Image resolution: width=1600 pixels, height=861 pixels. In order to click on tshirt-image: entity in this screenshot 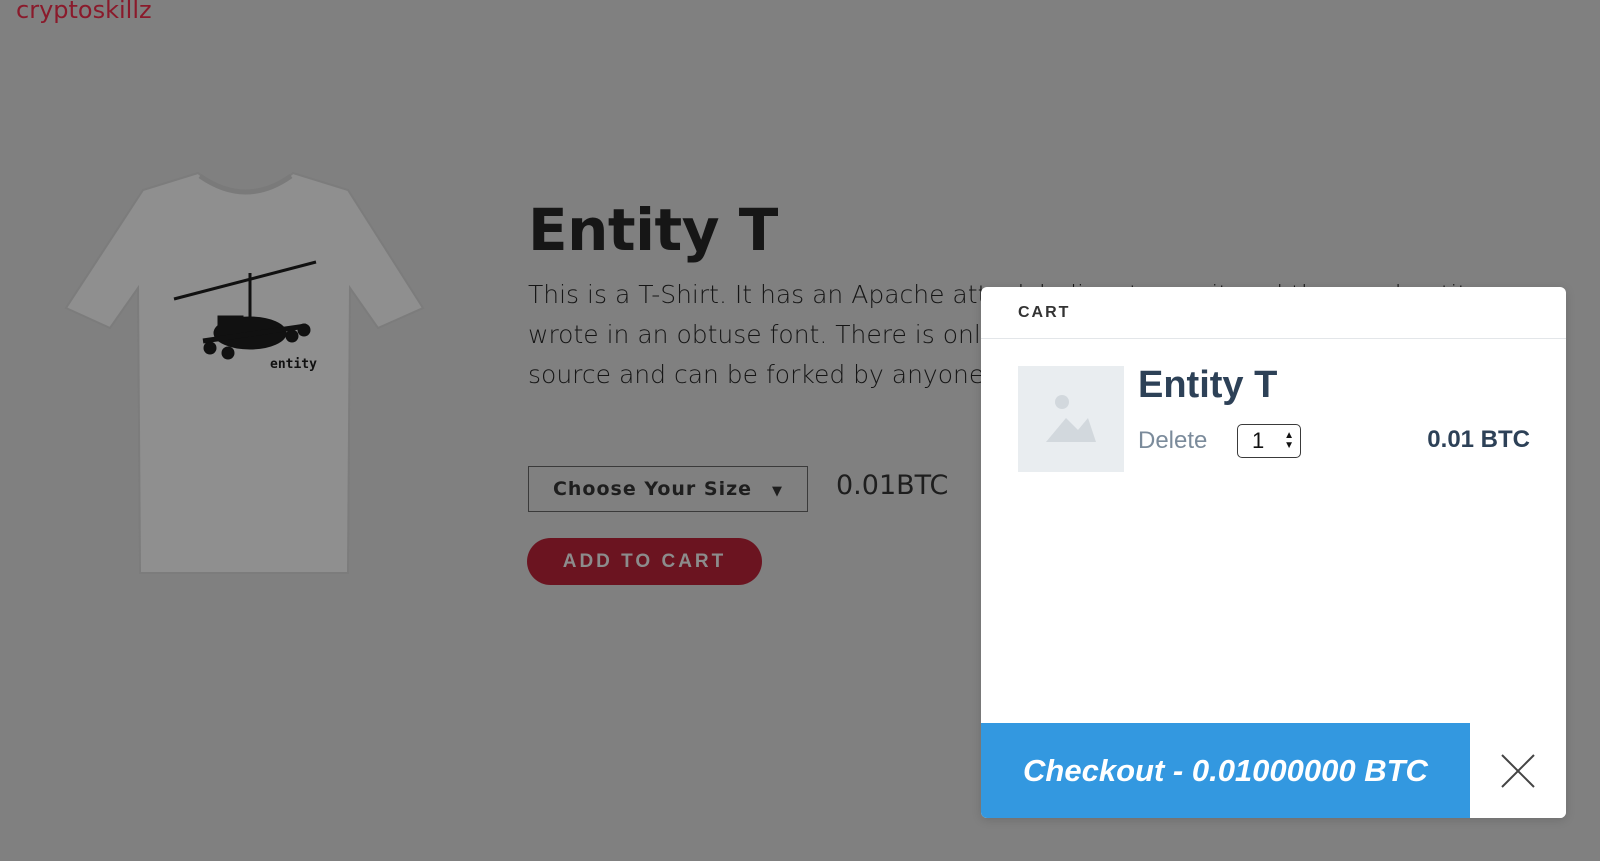, I will do `click(244, 372)`.